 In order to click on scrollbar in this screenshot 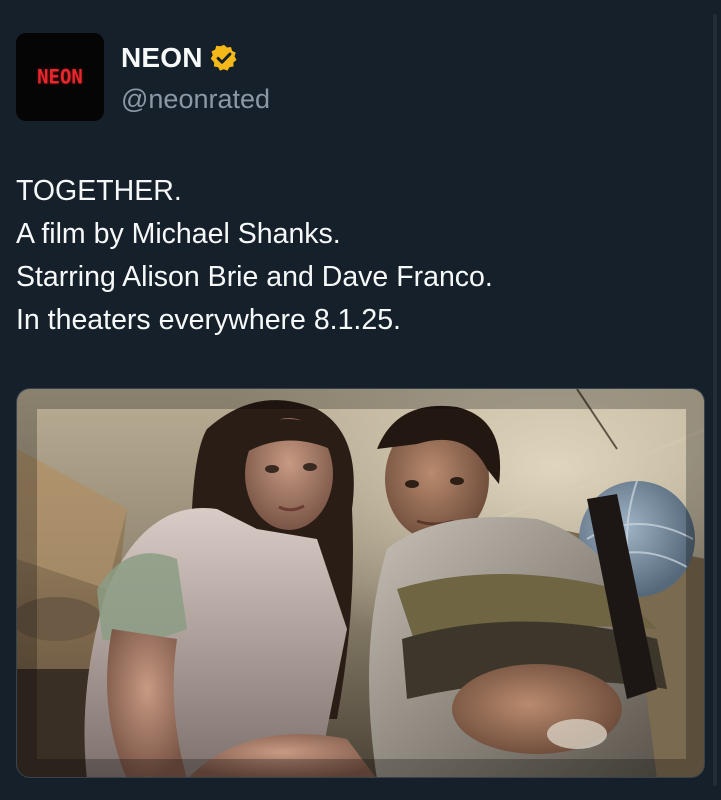, I will do `click(715, 400)`.